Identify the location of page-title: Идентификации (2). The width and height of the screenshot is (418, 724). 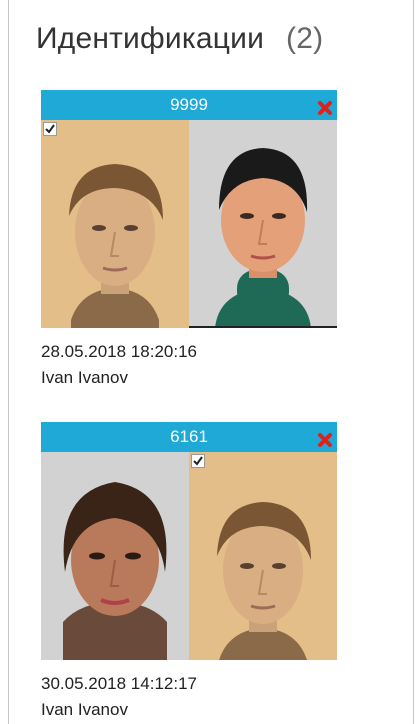
(179, 39).